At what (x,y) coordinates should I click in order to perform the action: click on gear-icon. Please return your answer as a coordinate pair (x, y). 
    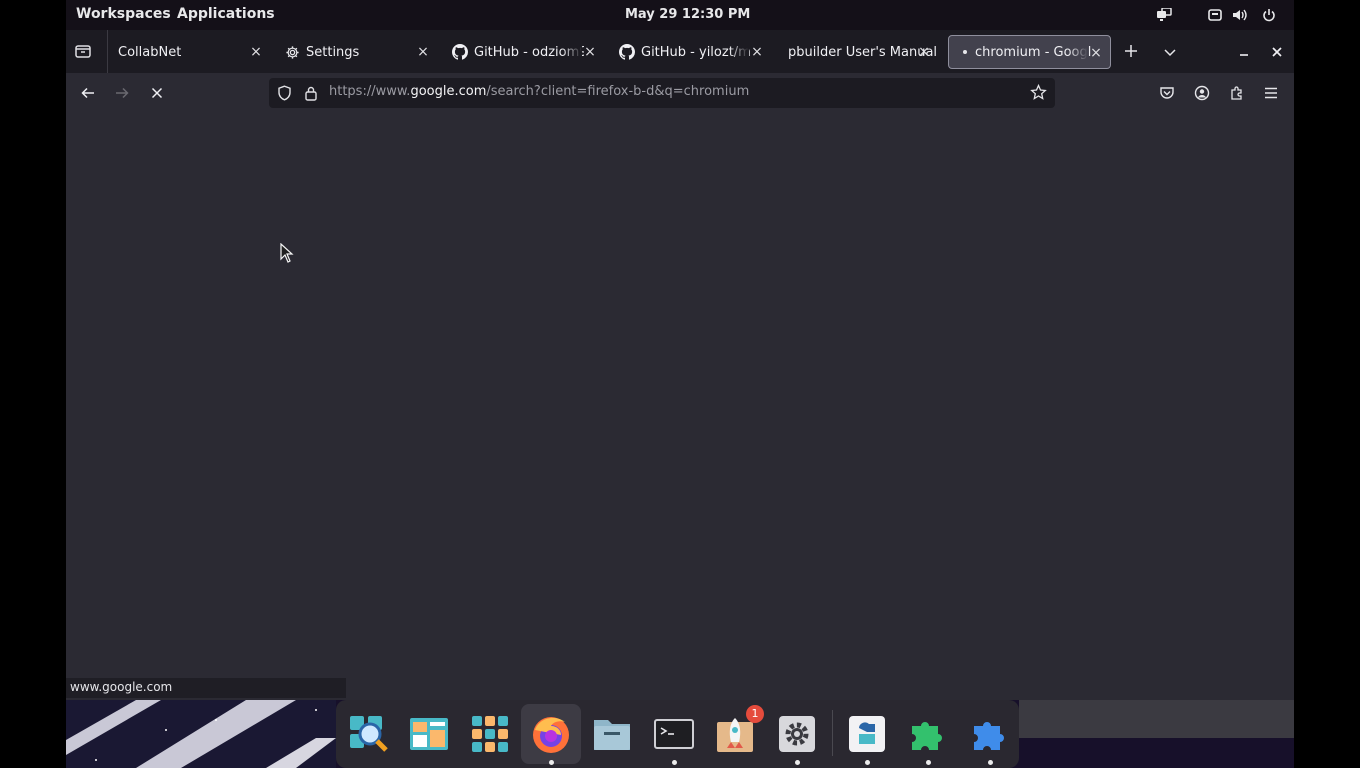
    Looking at the image, I should click on (292, 52).